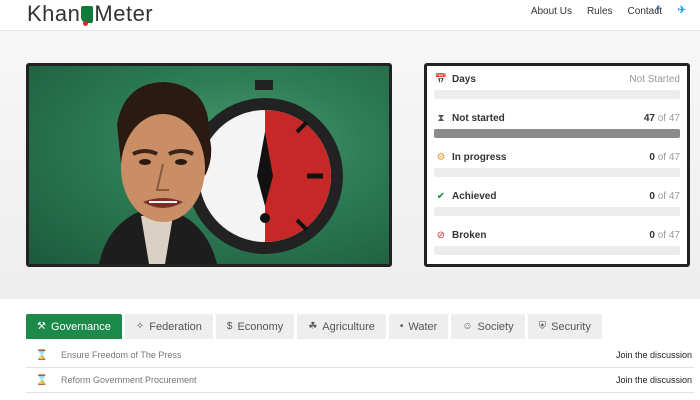  I want to click on tab-label: Water, so click(423, 326).